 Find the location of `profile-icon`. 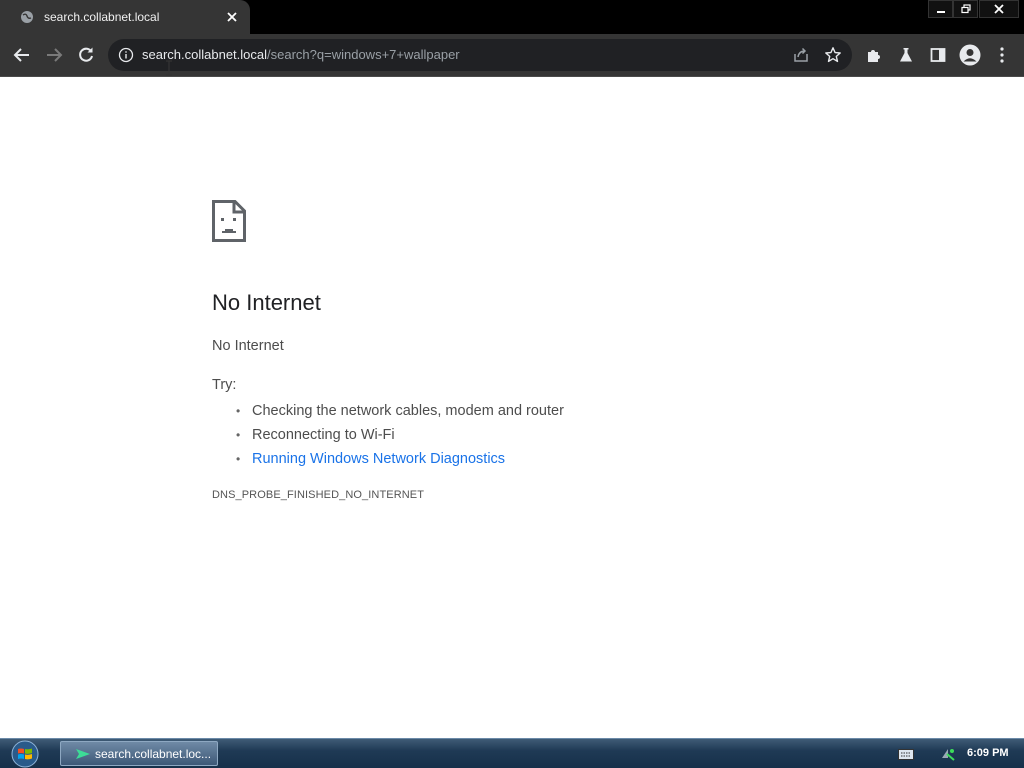

profile-icon is located at coordinates (970, 55).